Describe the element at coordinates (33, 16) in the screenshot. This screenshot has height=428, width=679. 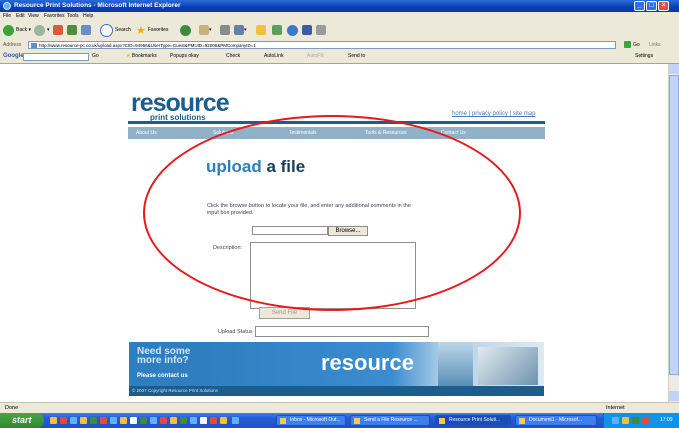
I see `menu-view: View` at that location.